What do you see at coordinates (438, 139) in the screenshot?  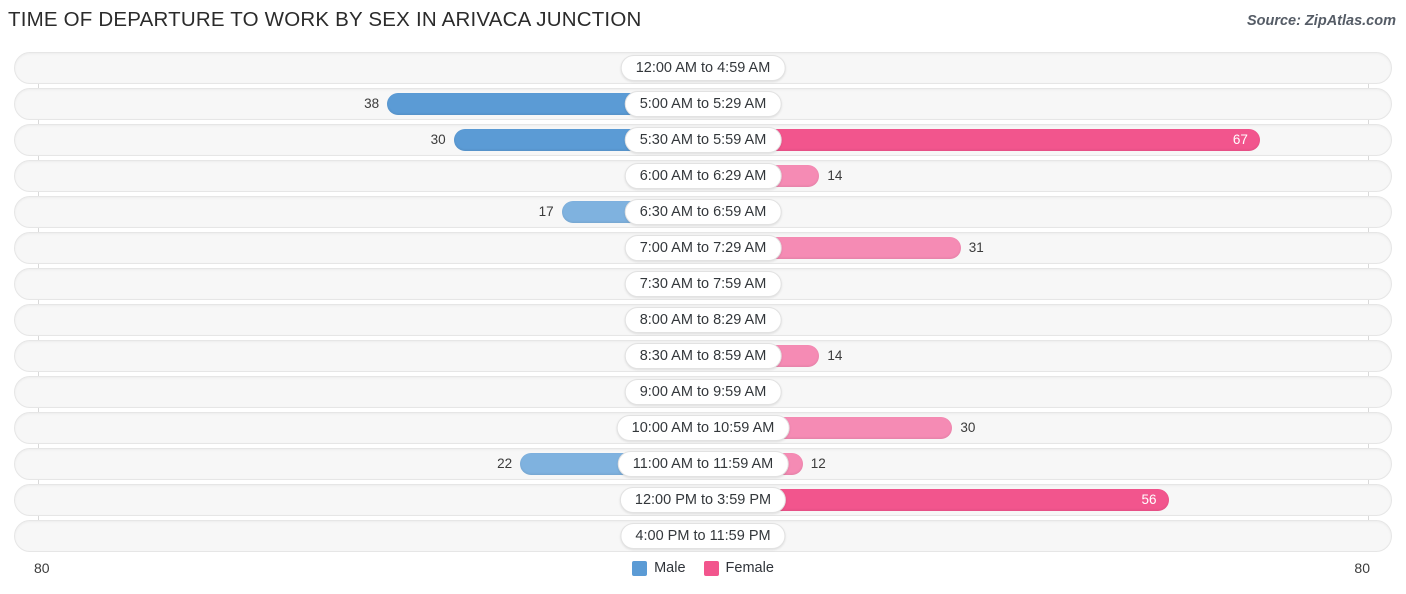 I see `bar-value-male: 30` at bounding box center [438, 139].